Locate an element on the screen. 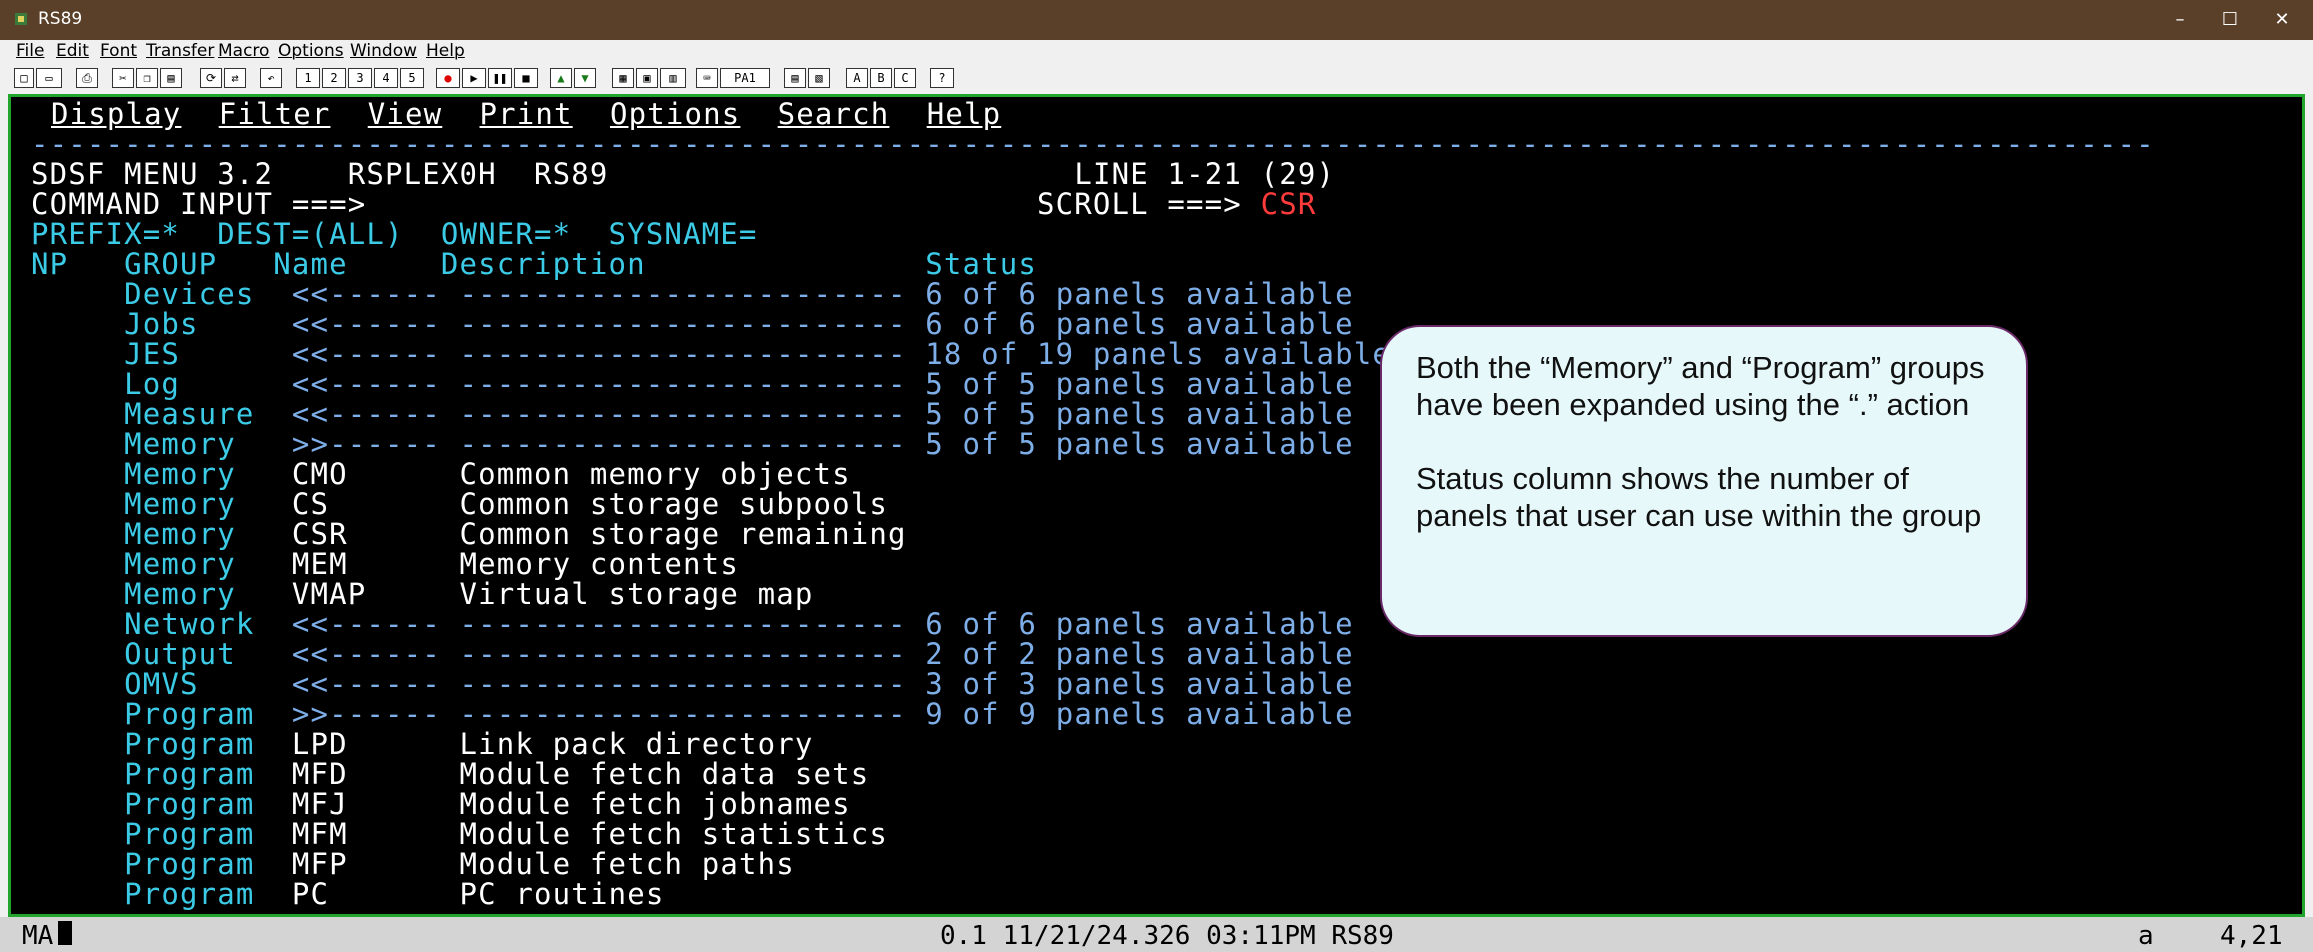 Image resolution: width=2313 pixels, height=952 pixels. menu-font: Font is located at coordinates (118, 51).